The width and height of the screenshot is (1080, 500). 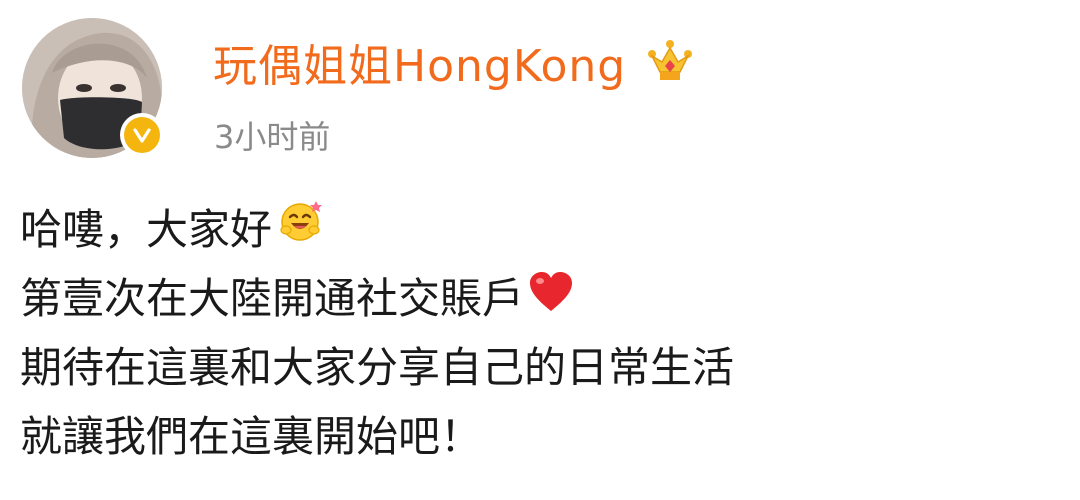 What do you see at coordinates (670, 62) in the screenshot?
I see `crown-icon` at bounding box center [670, 62].